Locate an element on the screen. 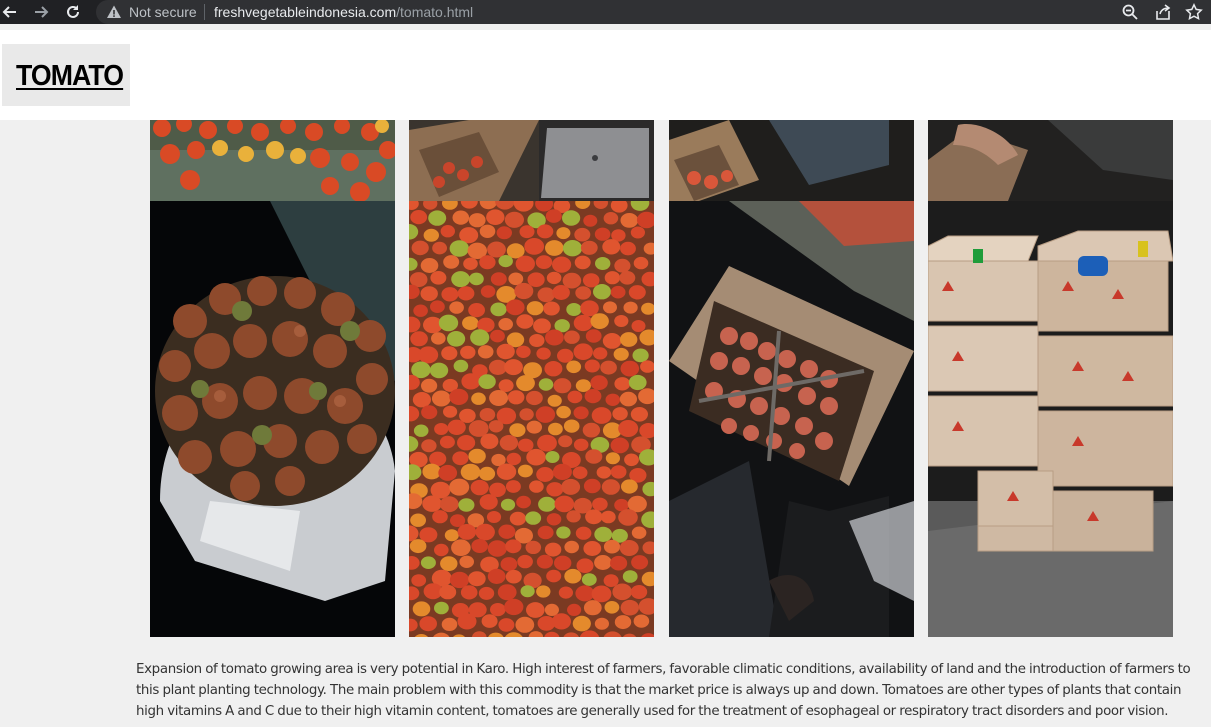 This screenshot has height=727, width=1211. url-text: freshvegetableindonesia.com/tomato.html is located at coordinates (343, 12).